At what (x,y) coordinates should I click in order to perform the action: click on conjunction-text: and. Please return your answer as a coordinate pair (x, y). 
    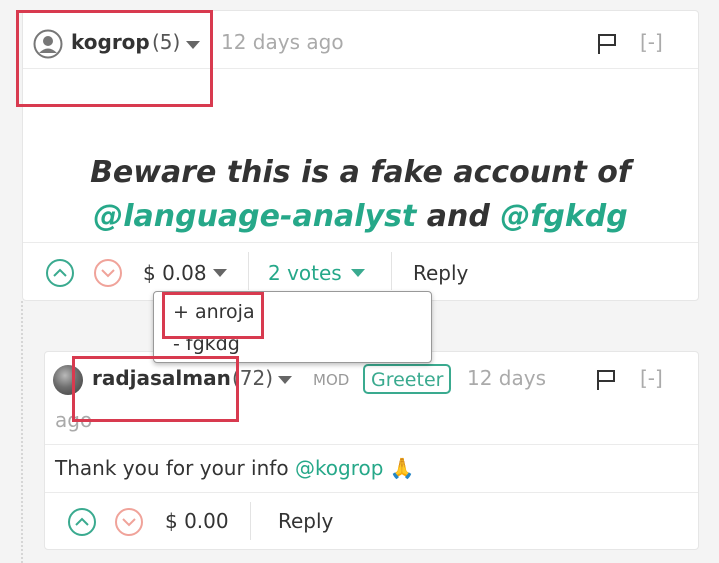
    Looking at the image, I should click on (458, 216).